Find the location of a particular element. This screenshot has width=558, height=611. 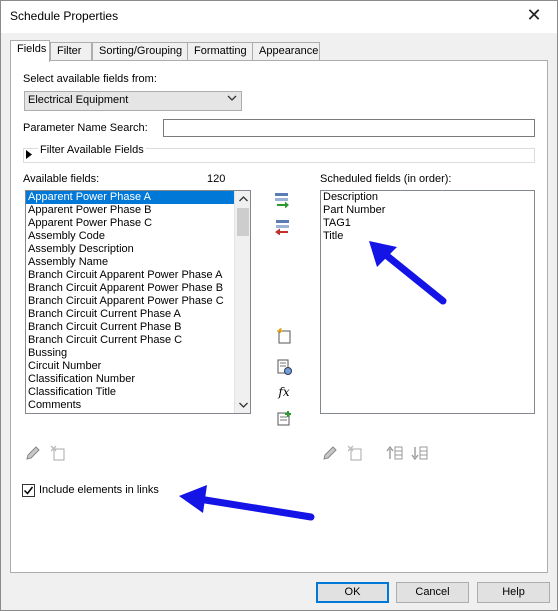

available-field-item: Branch Circuit Apparent Power Phase B is located at coordinates (138, 288).